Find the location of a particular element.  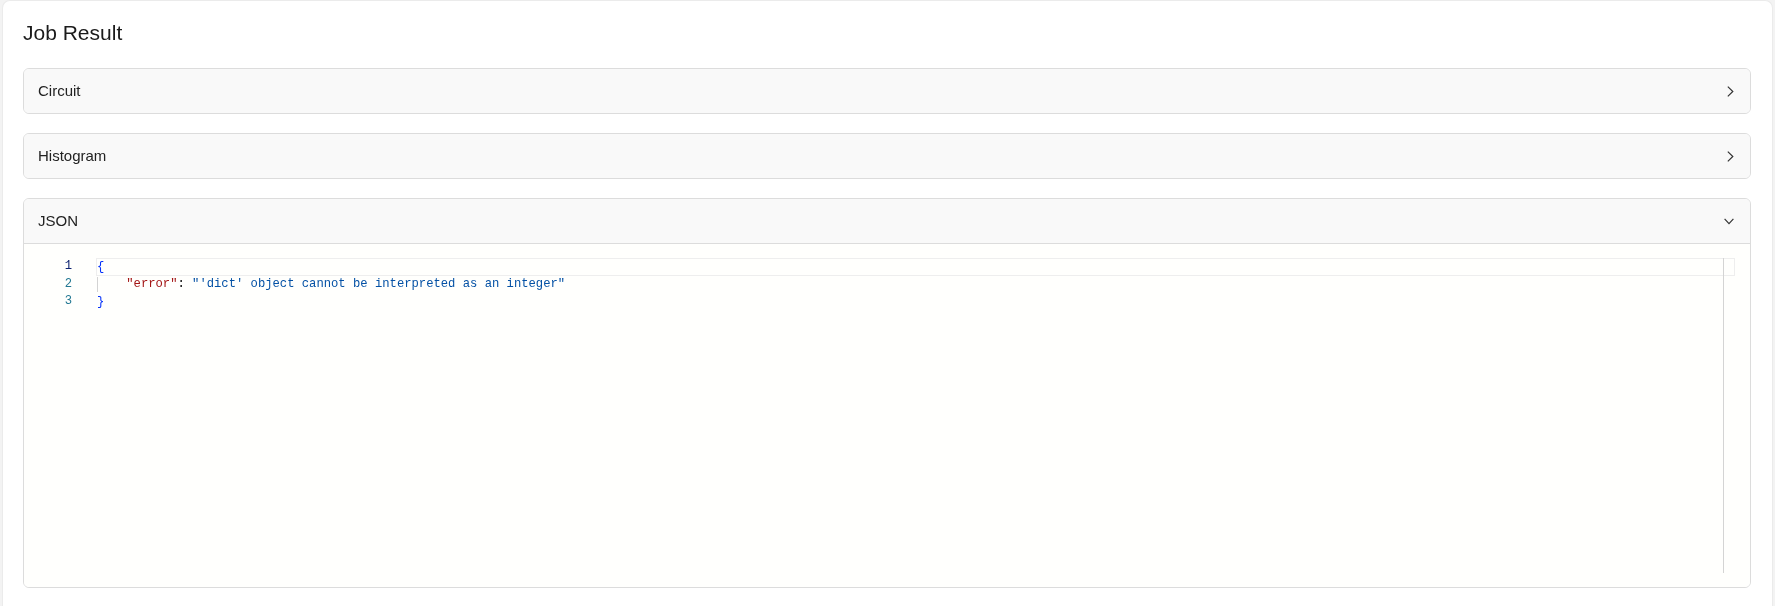

accordion-header: JSON is located at coordinates (887, 221).